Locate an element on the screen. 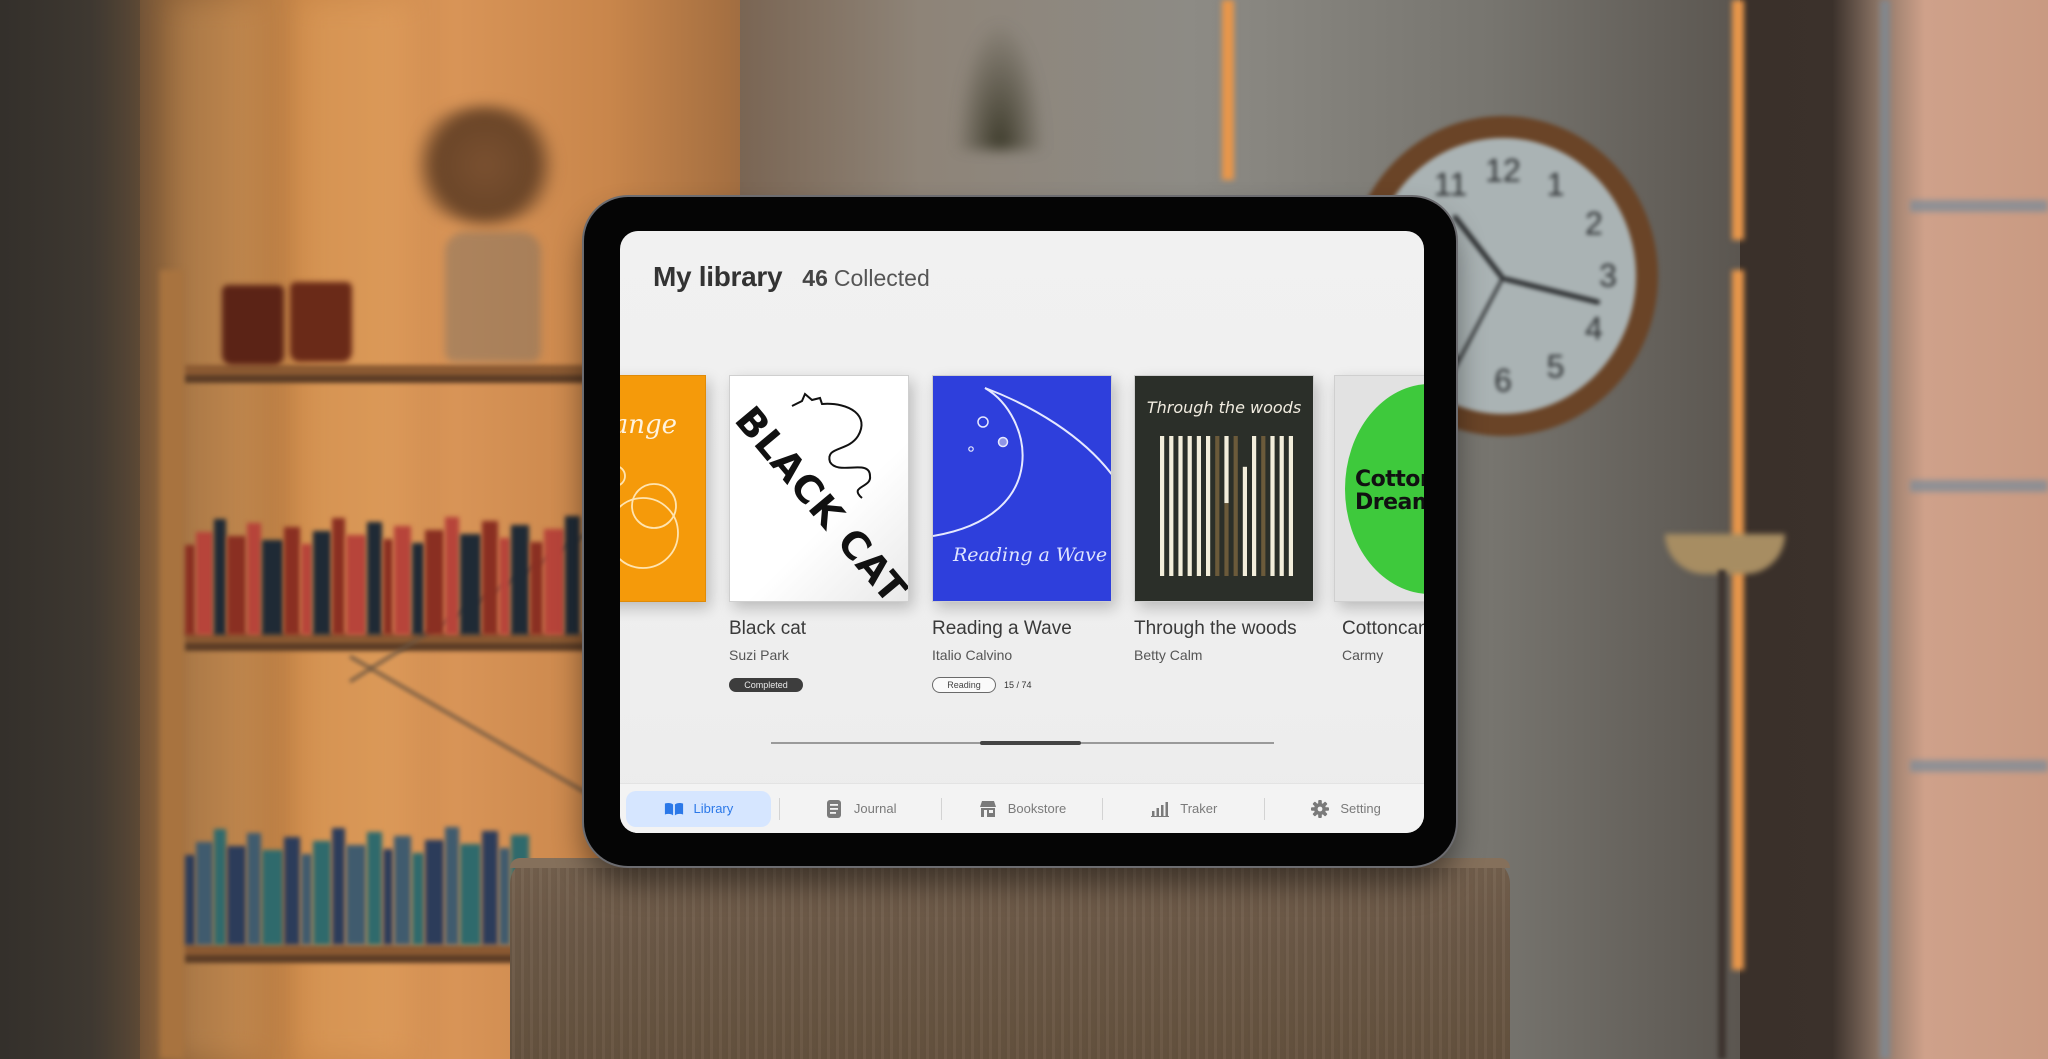 Image resolution: width=2048 pixels, height=1059 pixels. book-card: Orange is located at coordinates (663, 488).